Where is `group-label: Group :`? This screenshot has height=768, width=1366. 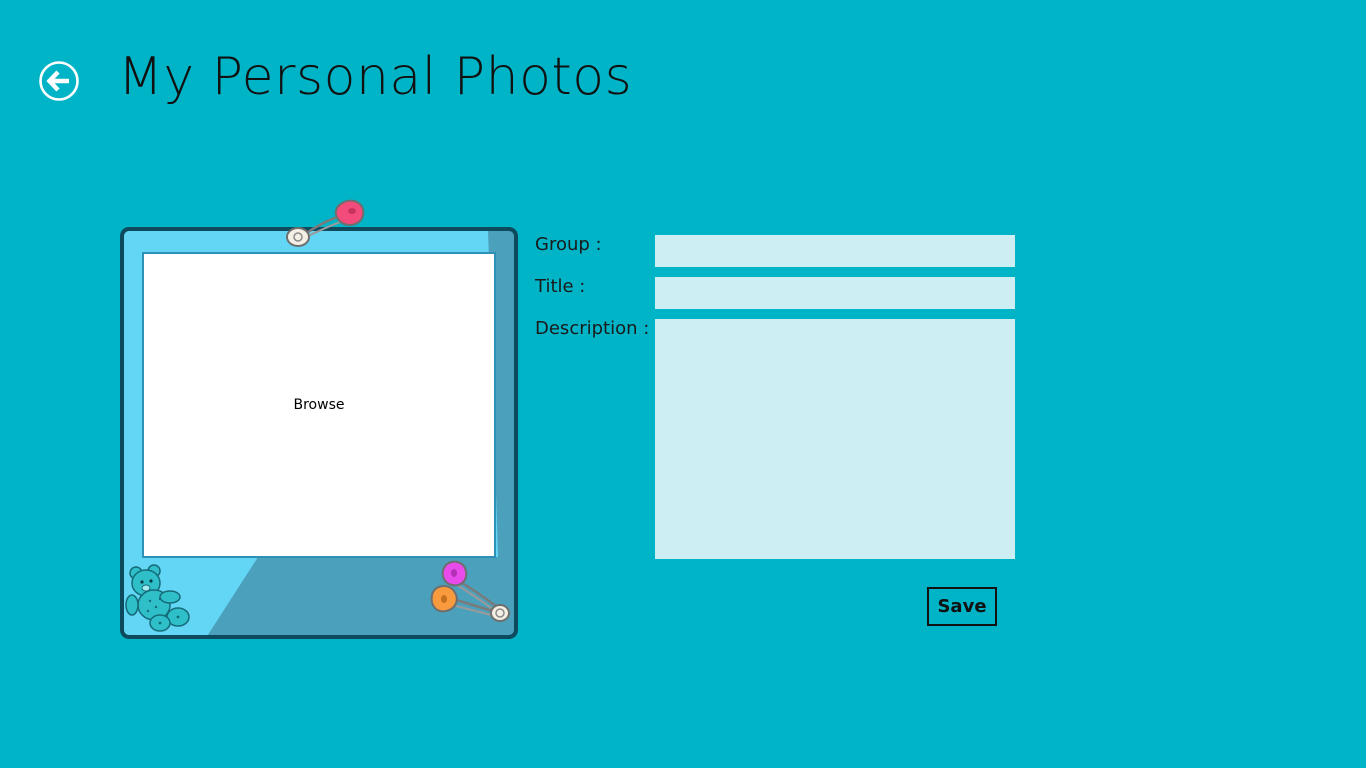 group-label: Group : is located at coordinates (568, 244).